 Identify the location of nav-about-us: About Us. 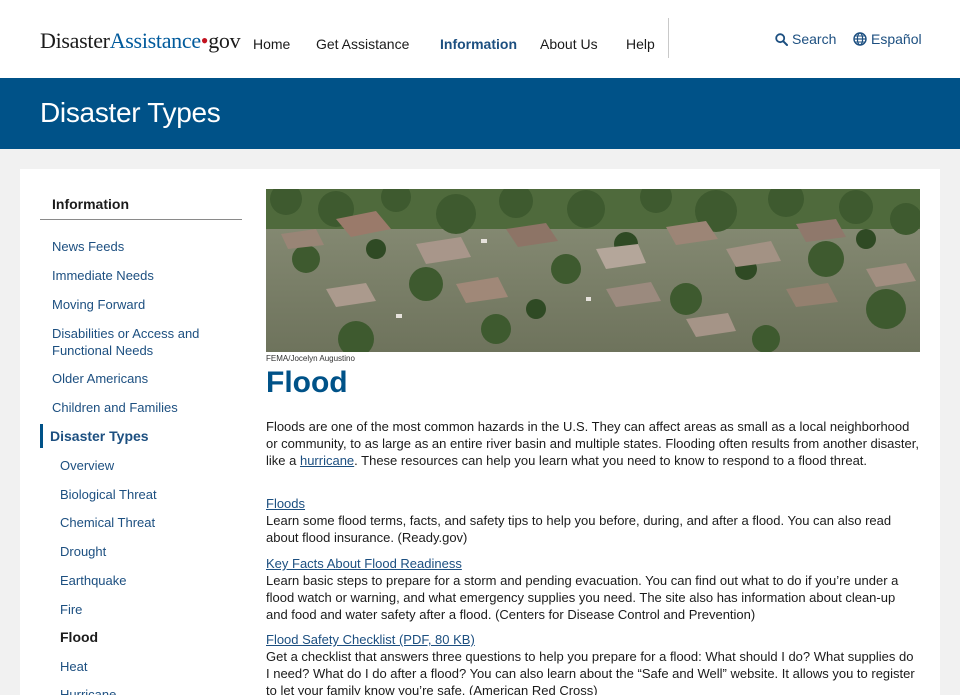
(569, 44).